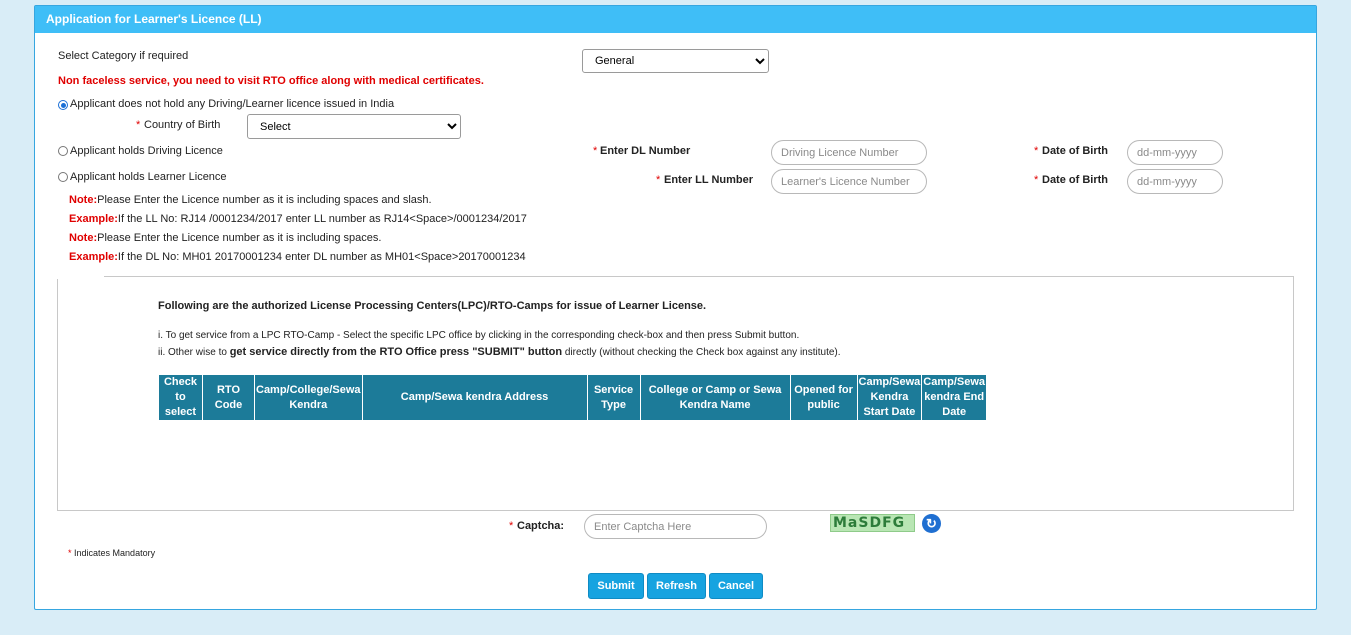  Describe the element at coordinates (354, 126) in the screenshot. I see `country-of-birth-select: Select` at that location.